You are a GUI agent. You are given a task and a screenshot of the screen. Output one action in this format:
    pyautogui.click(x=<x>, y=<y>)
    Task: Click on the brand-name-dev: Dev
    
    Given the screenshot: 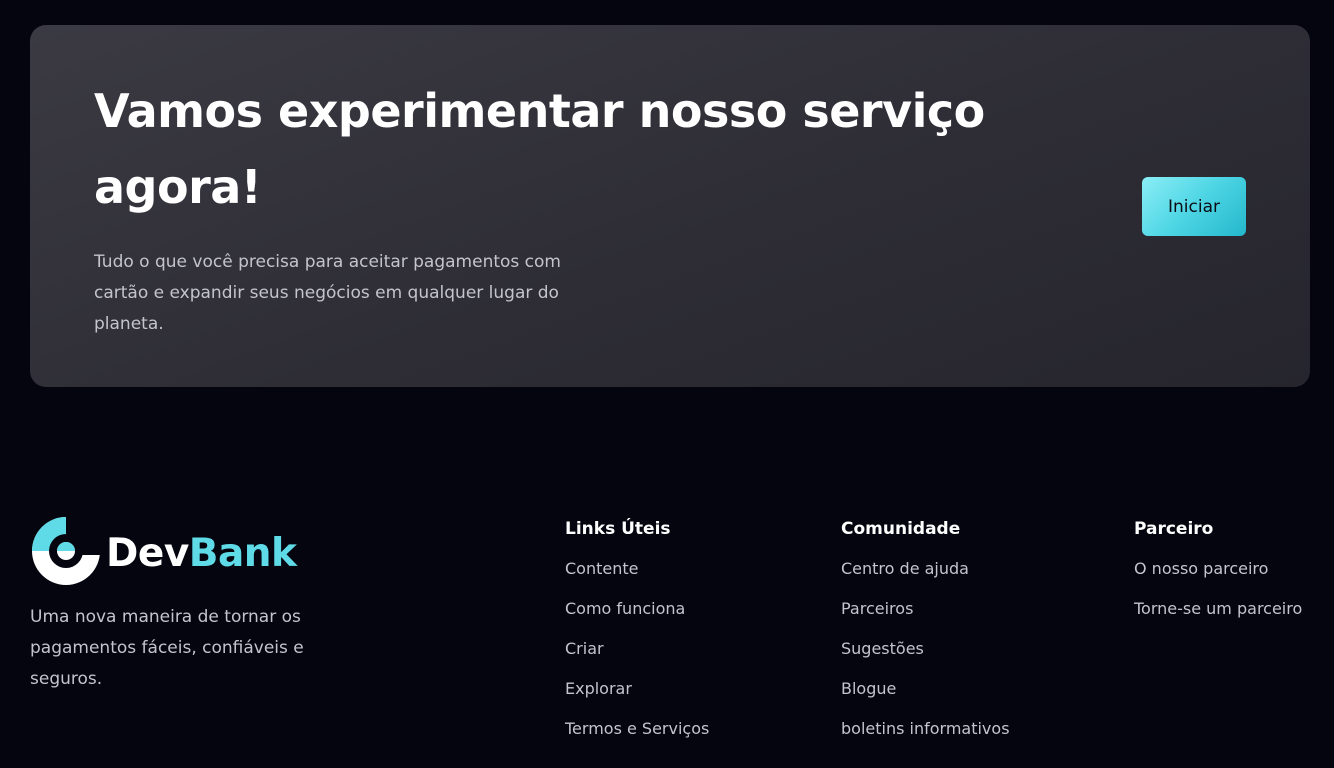 What is the action you would take?
    pyautogui.click(x=147, y=553)
    